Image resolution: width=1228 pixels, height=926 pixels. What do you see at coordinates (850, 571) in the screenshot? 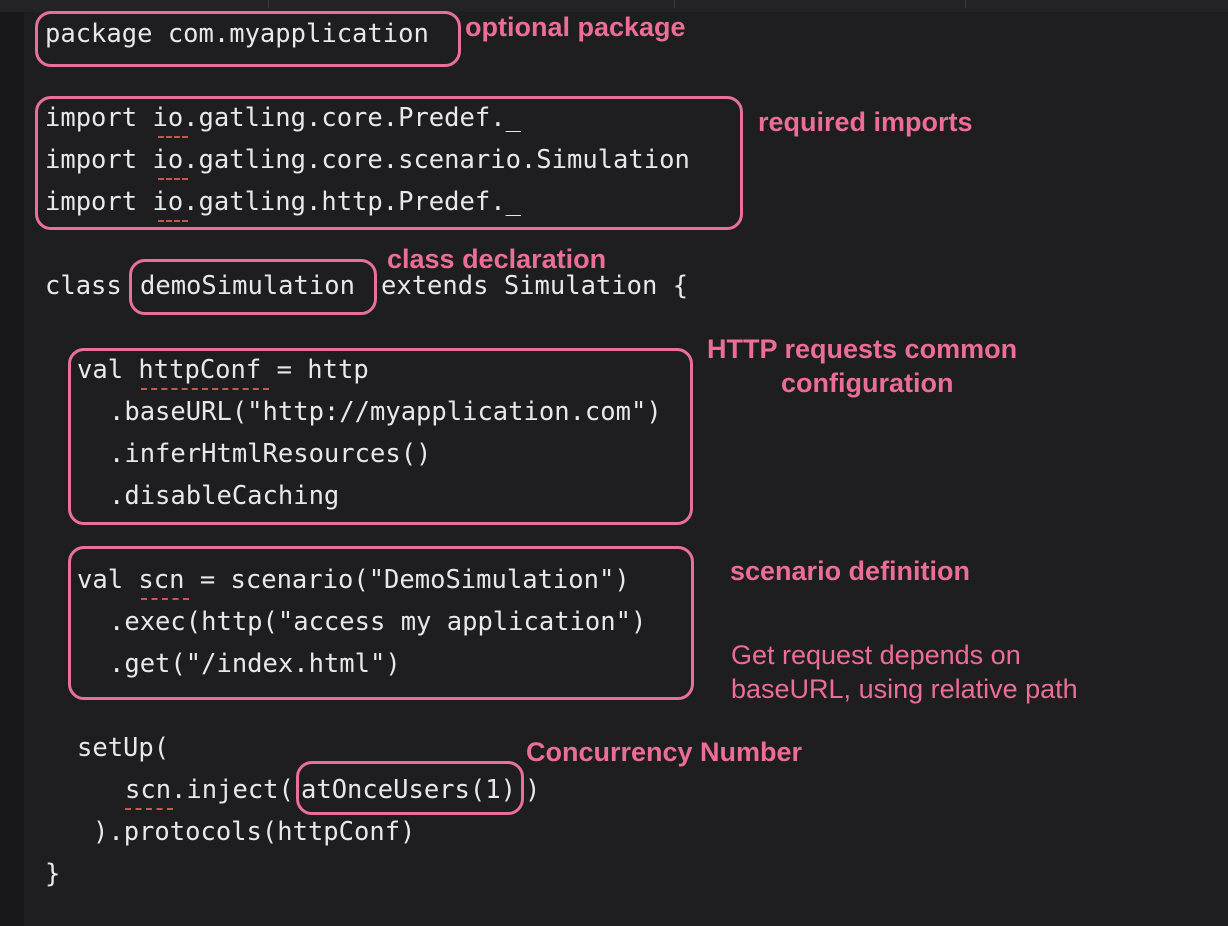
I see `scenario-definition-label: scenario definition` at bounding box center [850, 571].